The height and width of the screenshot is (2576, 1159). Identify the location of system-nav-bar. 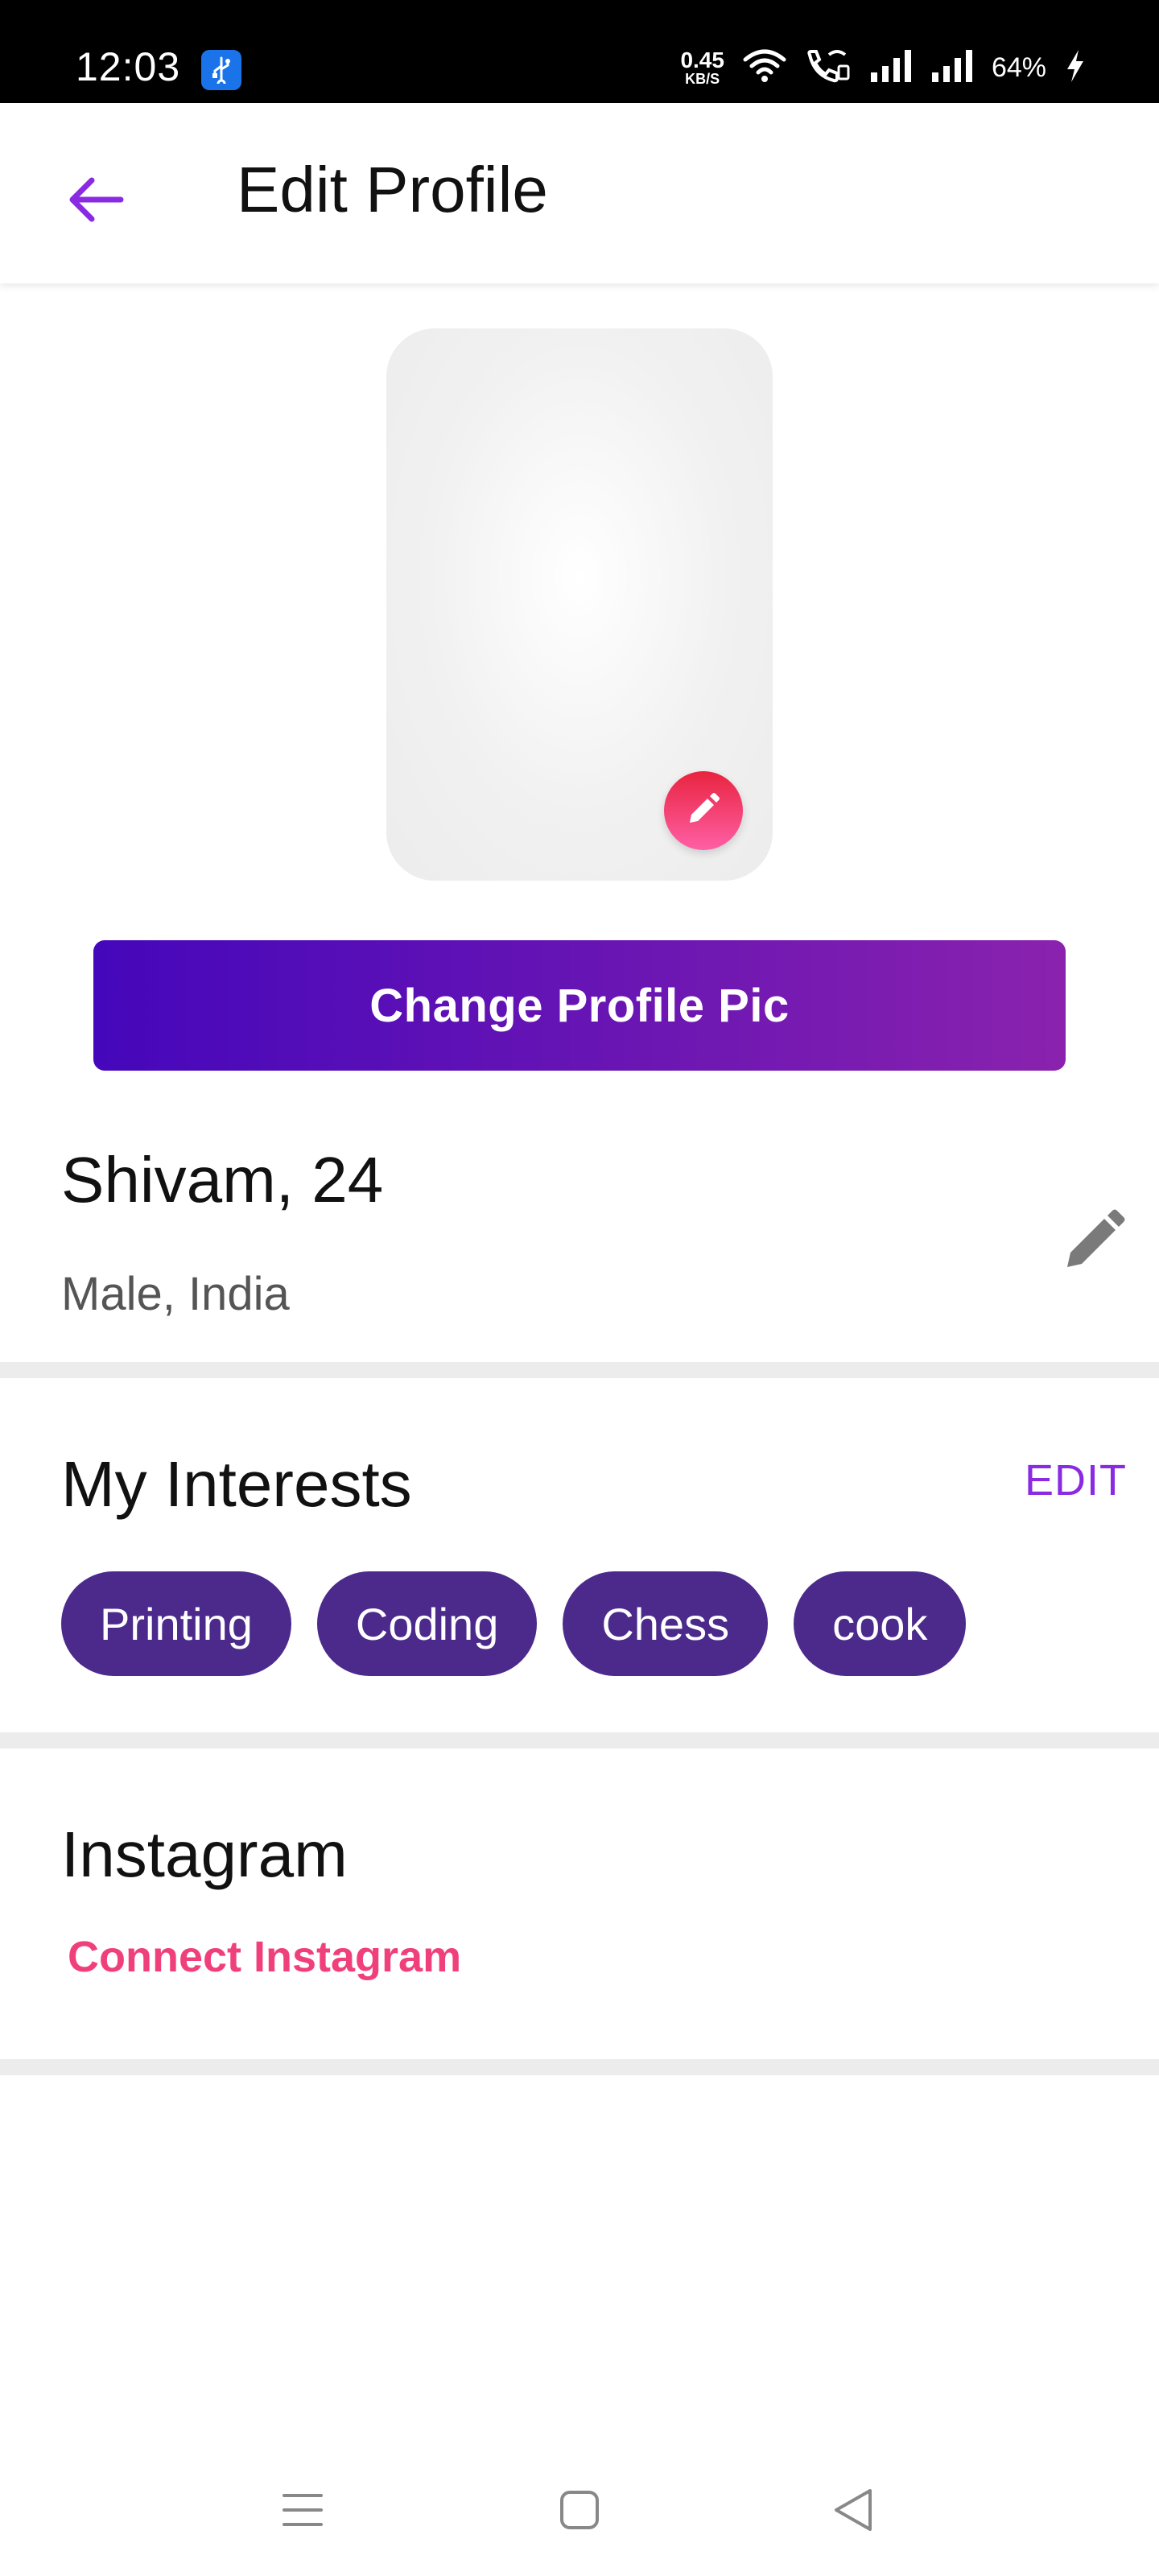
(579, 2511).